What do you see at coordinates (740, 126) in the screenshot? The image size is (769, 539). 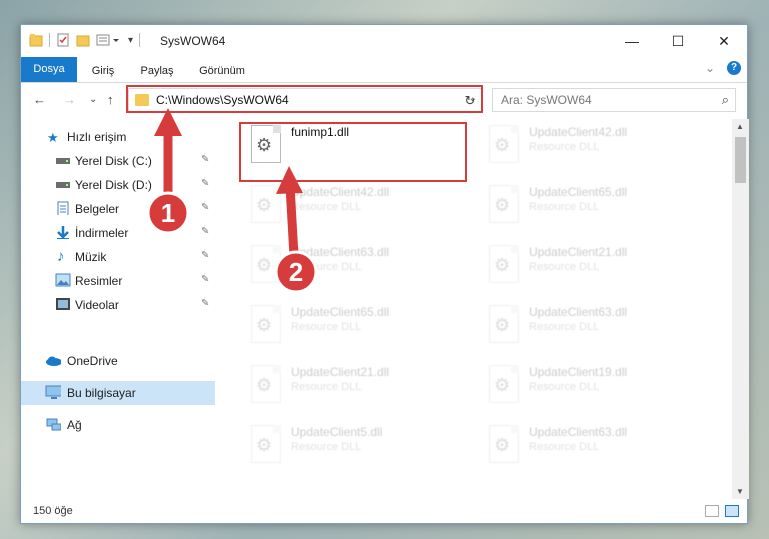 I see `scroll-up-icon: ▲` at bounding box center [740, 126].